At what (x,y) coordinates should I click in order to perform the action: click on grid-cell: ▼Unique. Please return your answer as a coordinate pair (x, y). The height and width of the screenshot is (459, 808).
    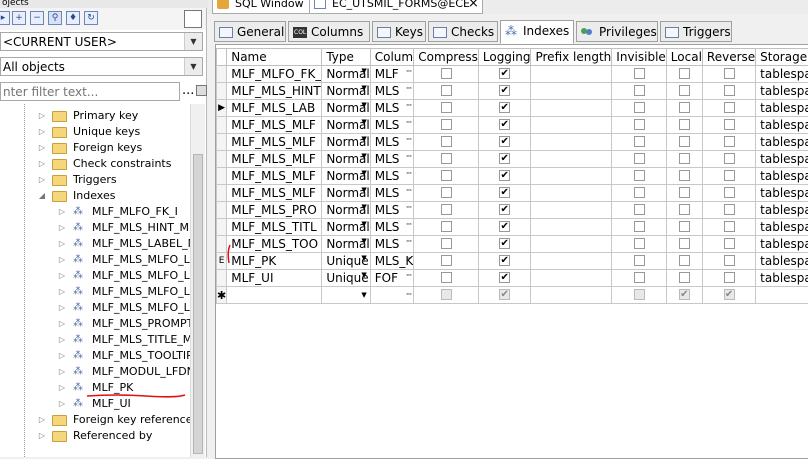
    Looking at the image, I should click on (346, 278).